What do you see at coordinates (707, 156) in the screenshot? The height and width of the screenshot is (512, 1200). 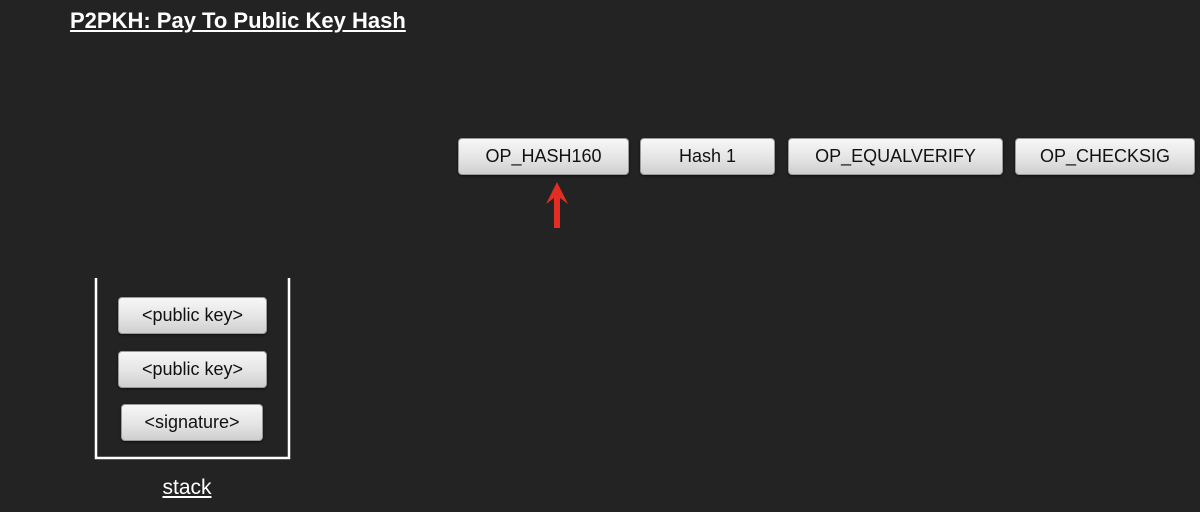 I see `script-op-hash1: Hash 1` at bounding box center [707, 156].